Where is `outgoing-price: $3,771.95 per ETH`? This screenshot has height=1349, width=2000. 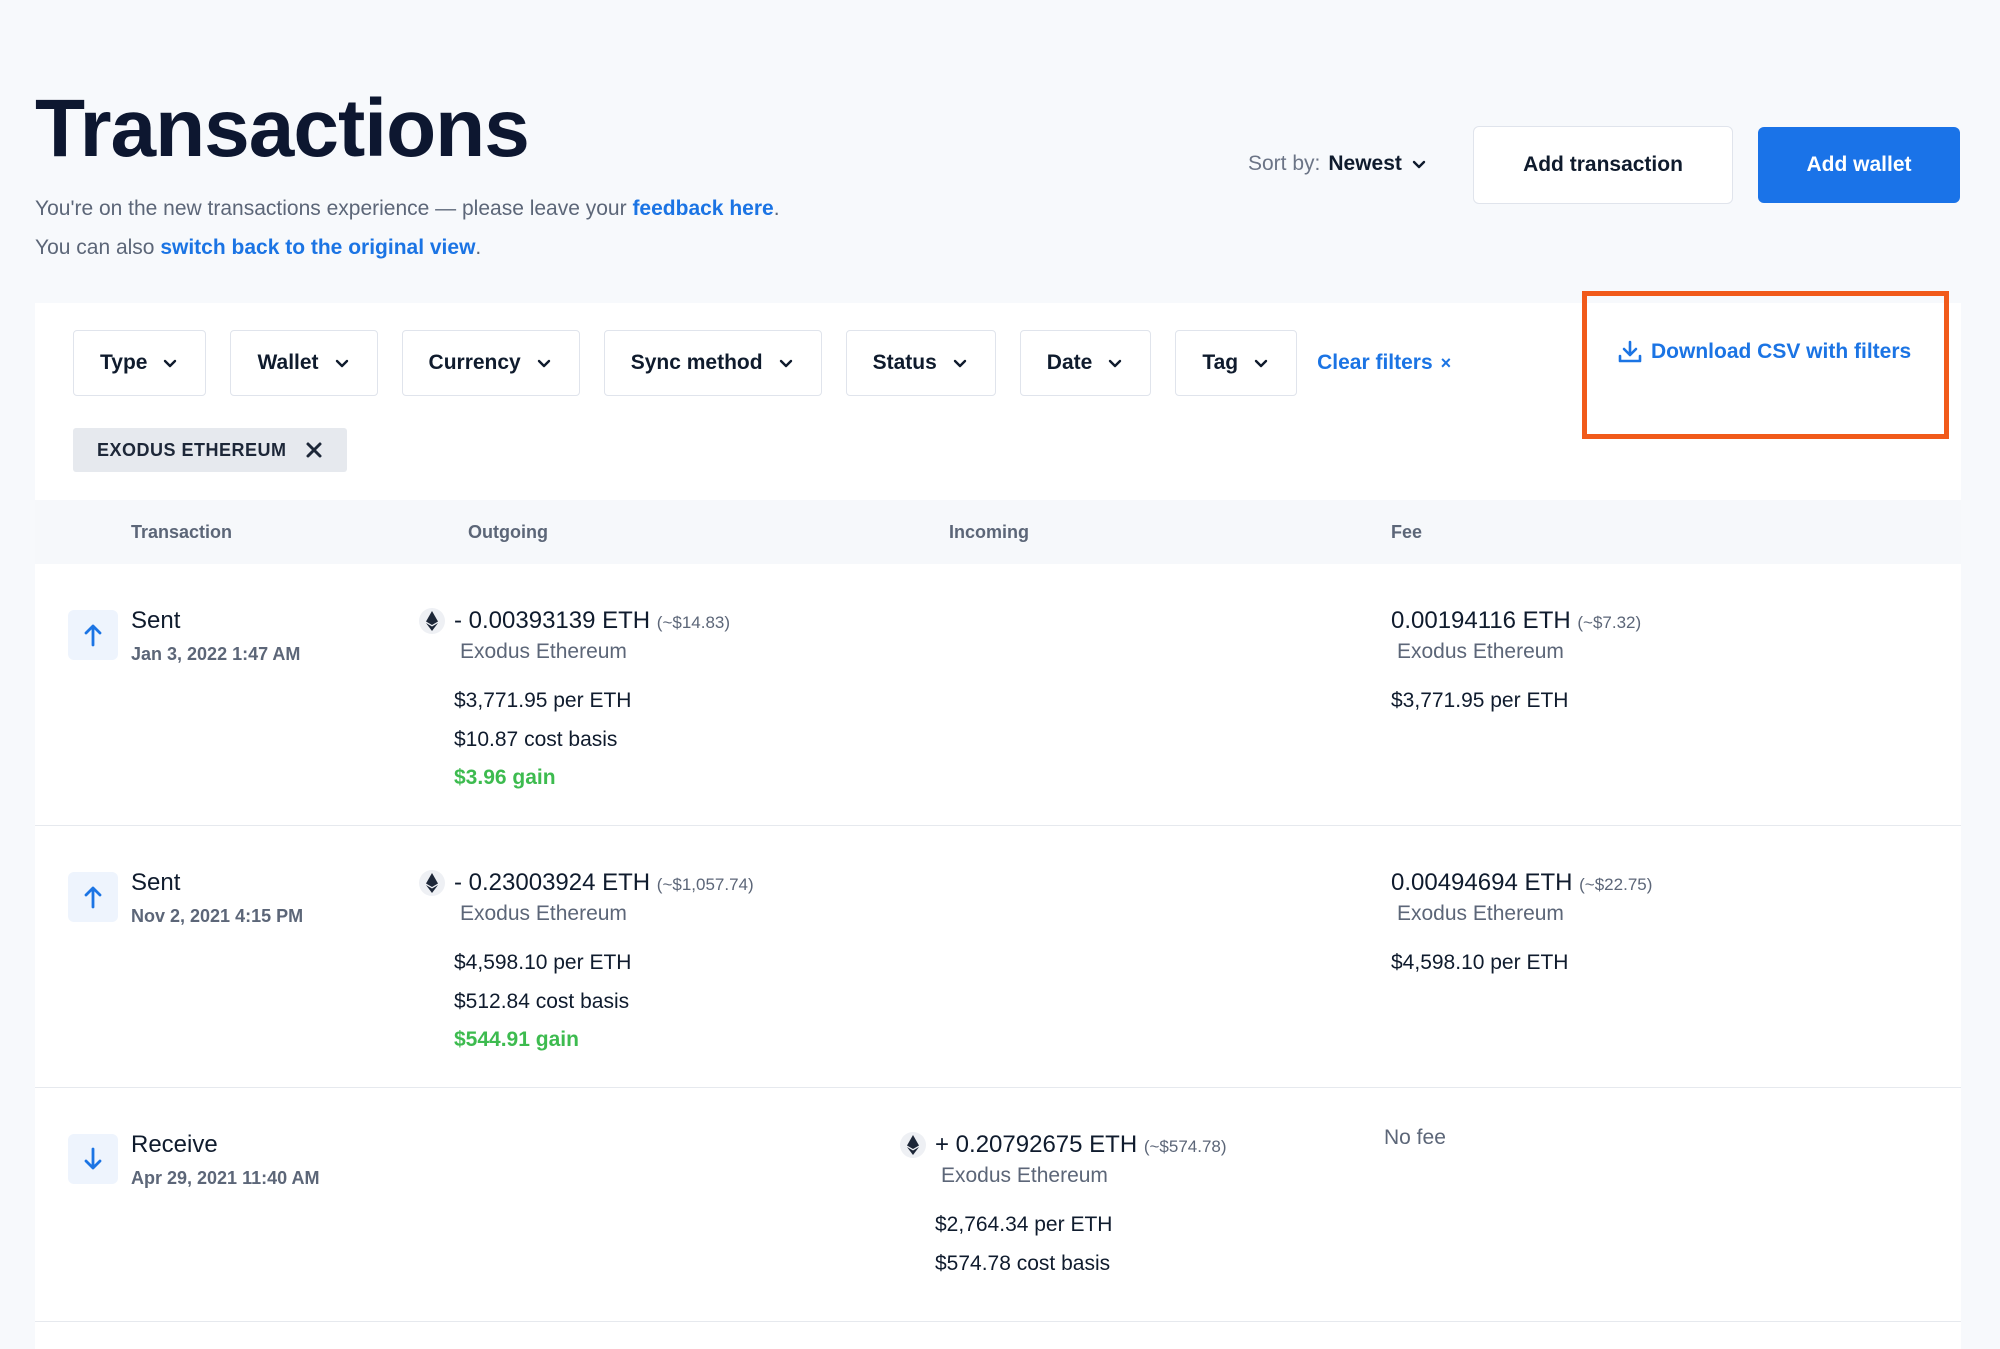
outgoing-price: $3,771.95 per ETH is located at coordinates (543, 700).